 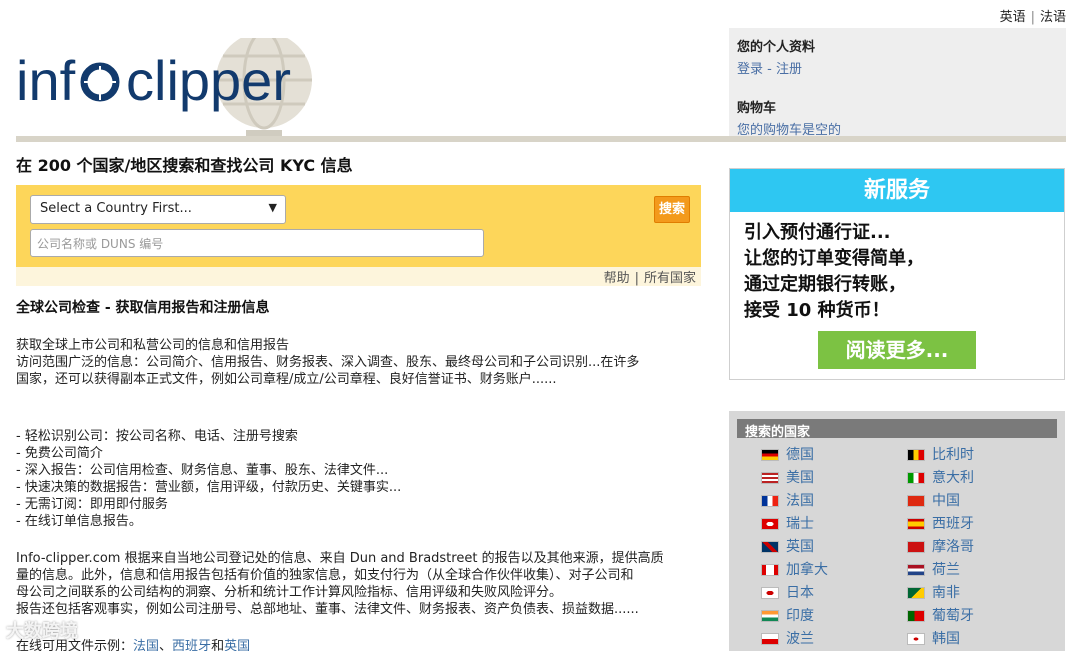 What do you see at coordinates (953, 524) in the screenshot?
I see `country-name: 西班牙` at bounding box center [953, 524].